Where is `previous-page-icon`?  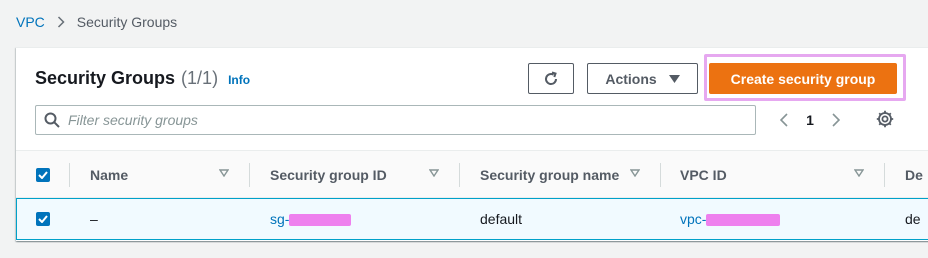 previous-page-icon is located at coordinates (784, 120).